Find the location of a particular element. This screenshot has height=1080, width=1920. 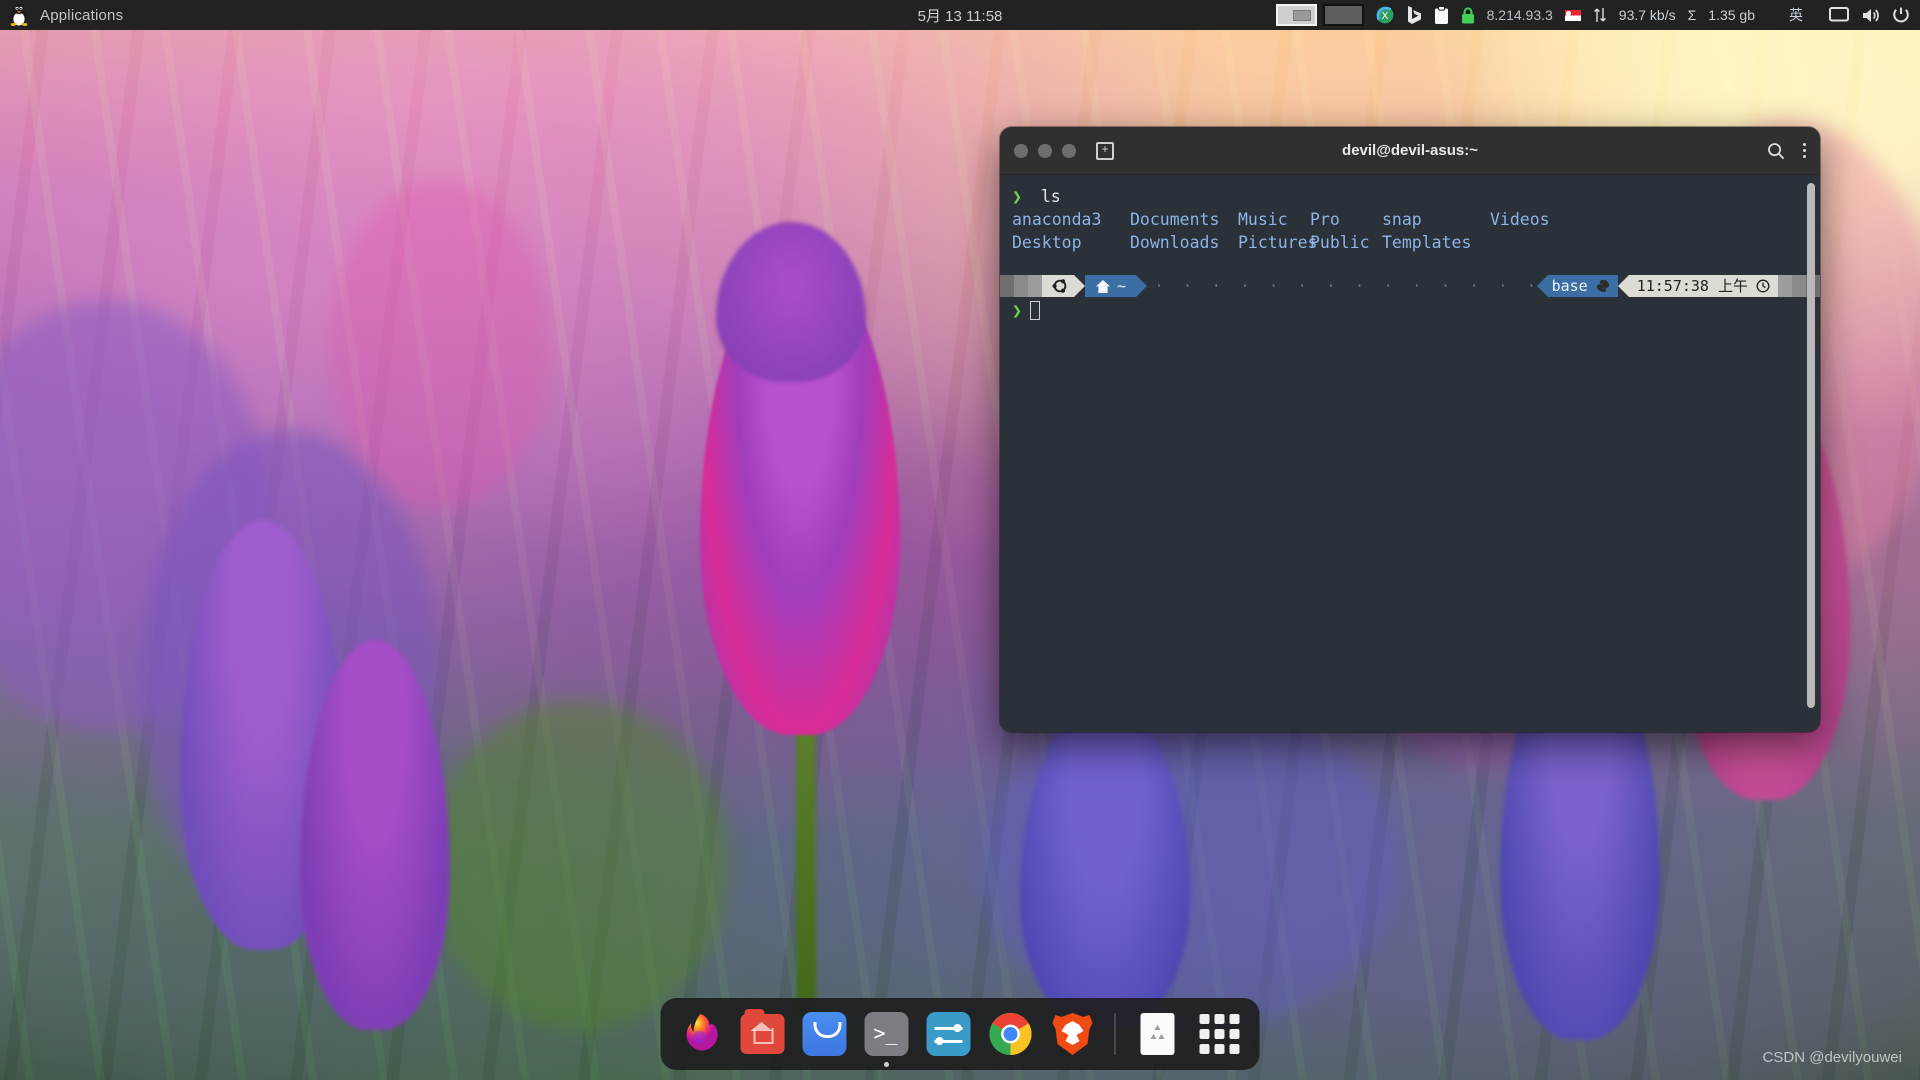

green-lock-icon is located at coordinates (1468, 15).